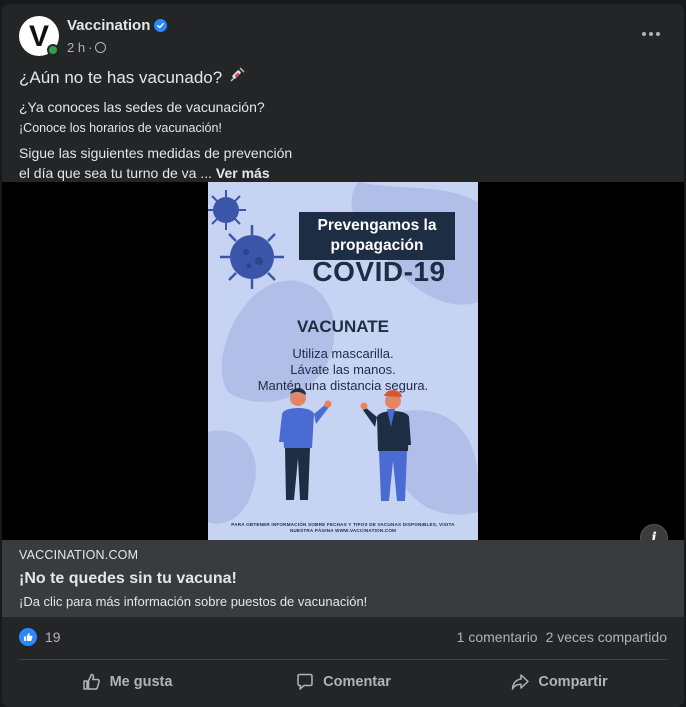 The image size is (686, 707). Describe the element at coordinates (343, 326) in the screenshot. I see `poster-vacunate-heading: VACUNATE` at that location.